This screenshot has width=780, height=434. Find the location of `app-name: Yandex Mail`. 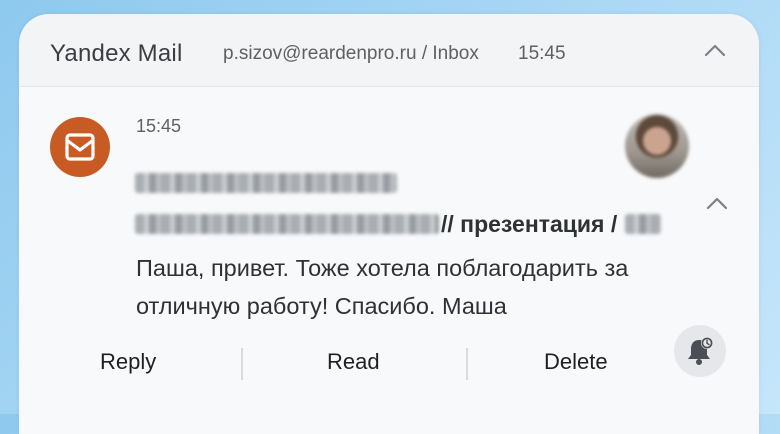

app-name: Yandex Mail is located at coordinates (116, 53).